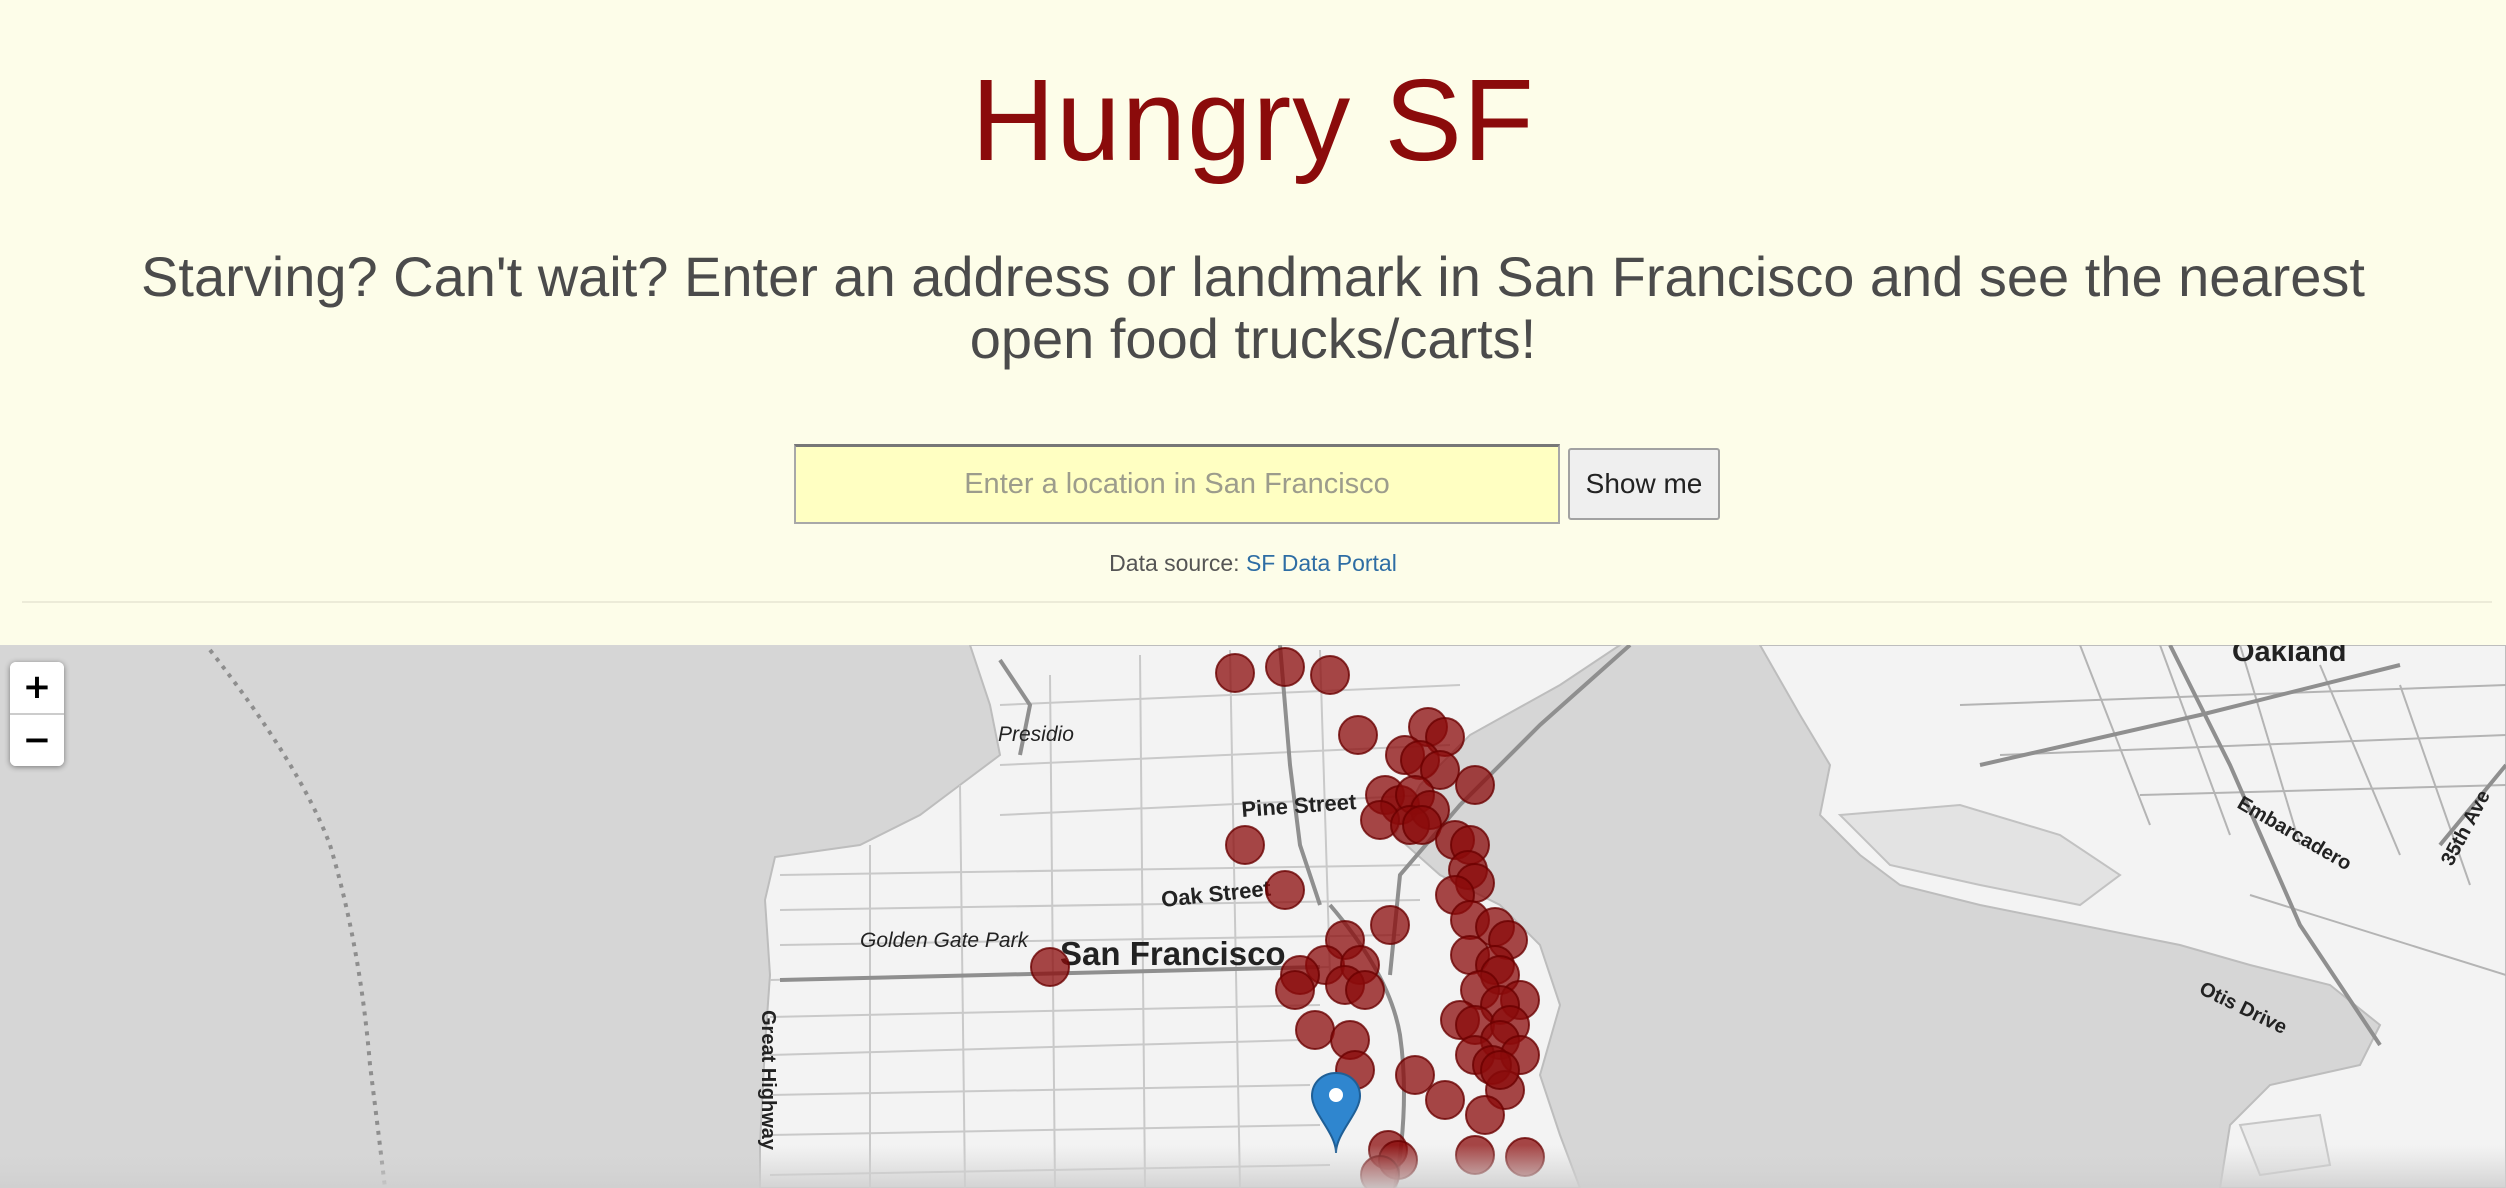 The image size is (2506, 1188). What do you see at coordinates (37, 740) in the screenshot?
I see `zoom-out-button: −` at bounding box center [37, 740].